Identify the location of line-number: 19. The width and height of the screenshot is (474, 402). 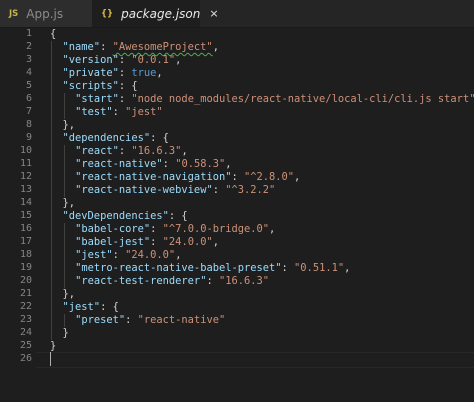
(25, 267).